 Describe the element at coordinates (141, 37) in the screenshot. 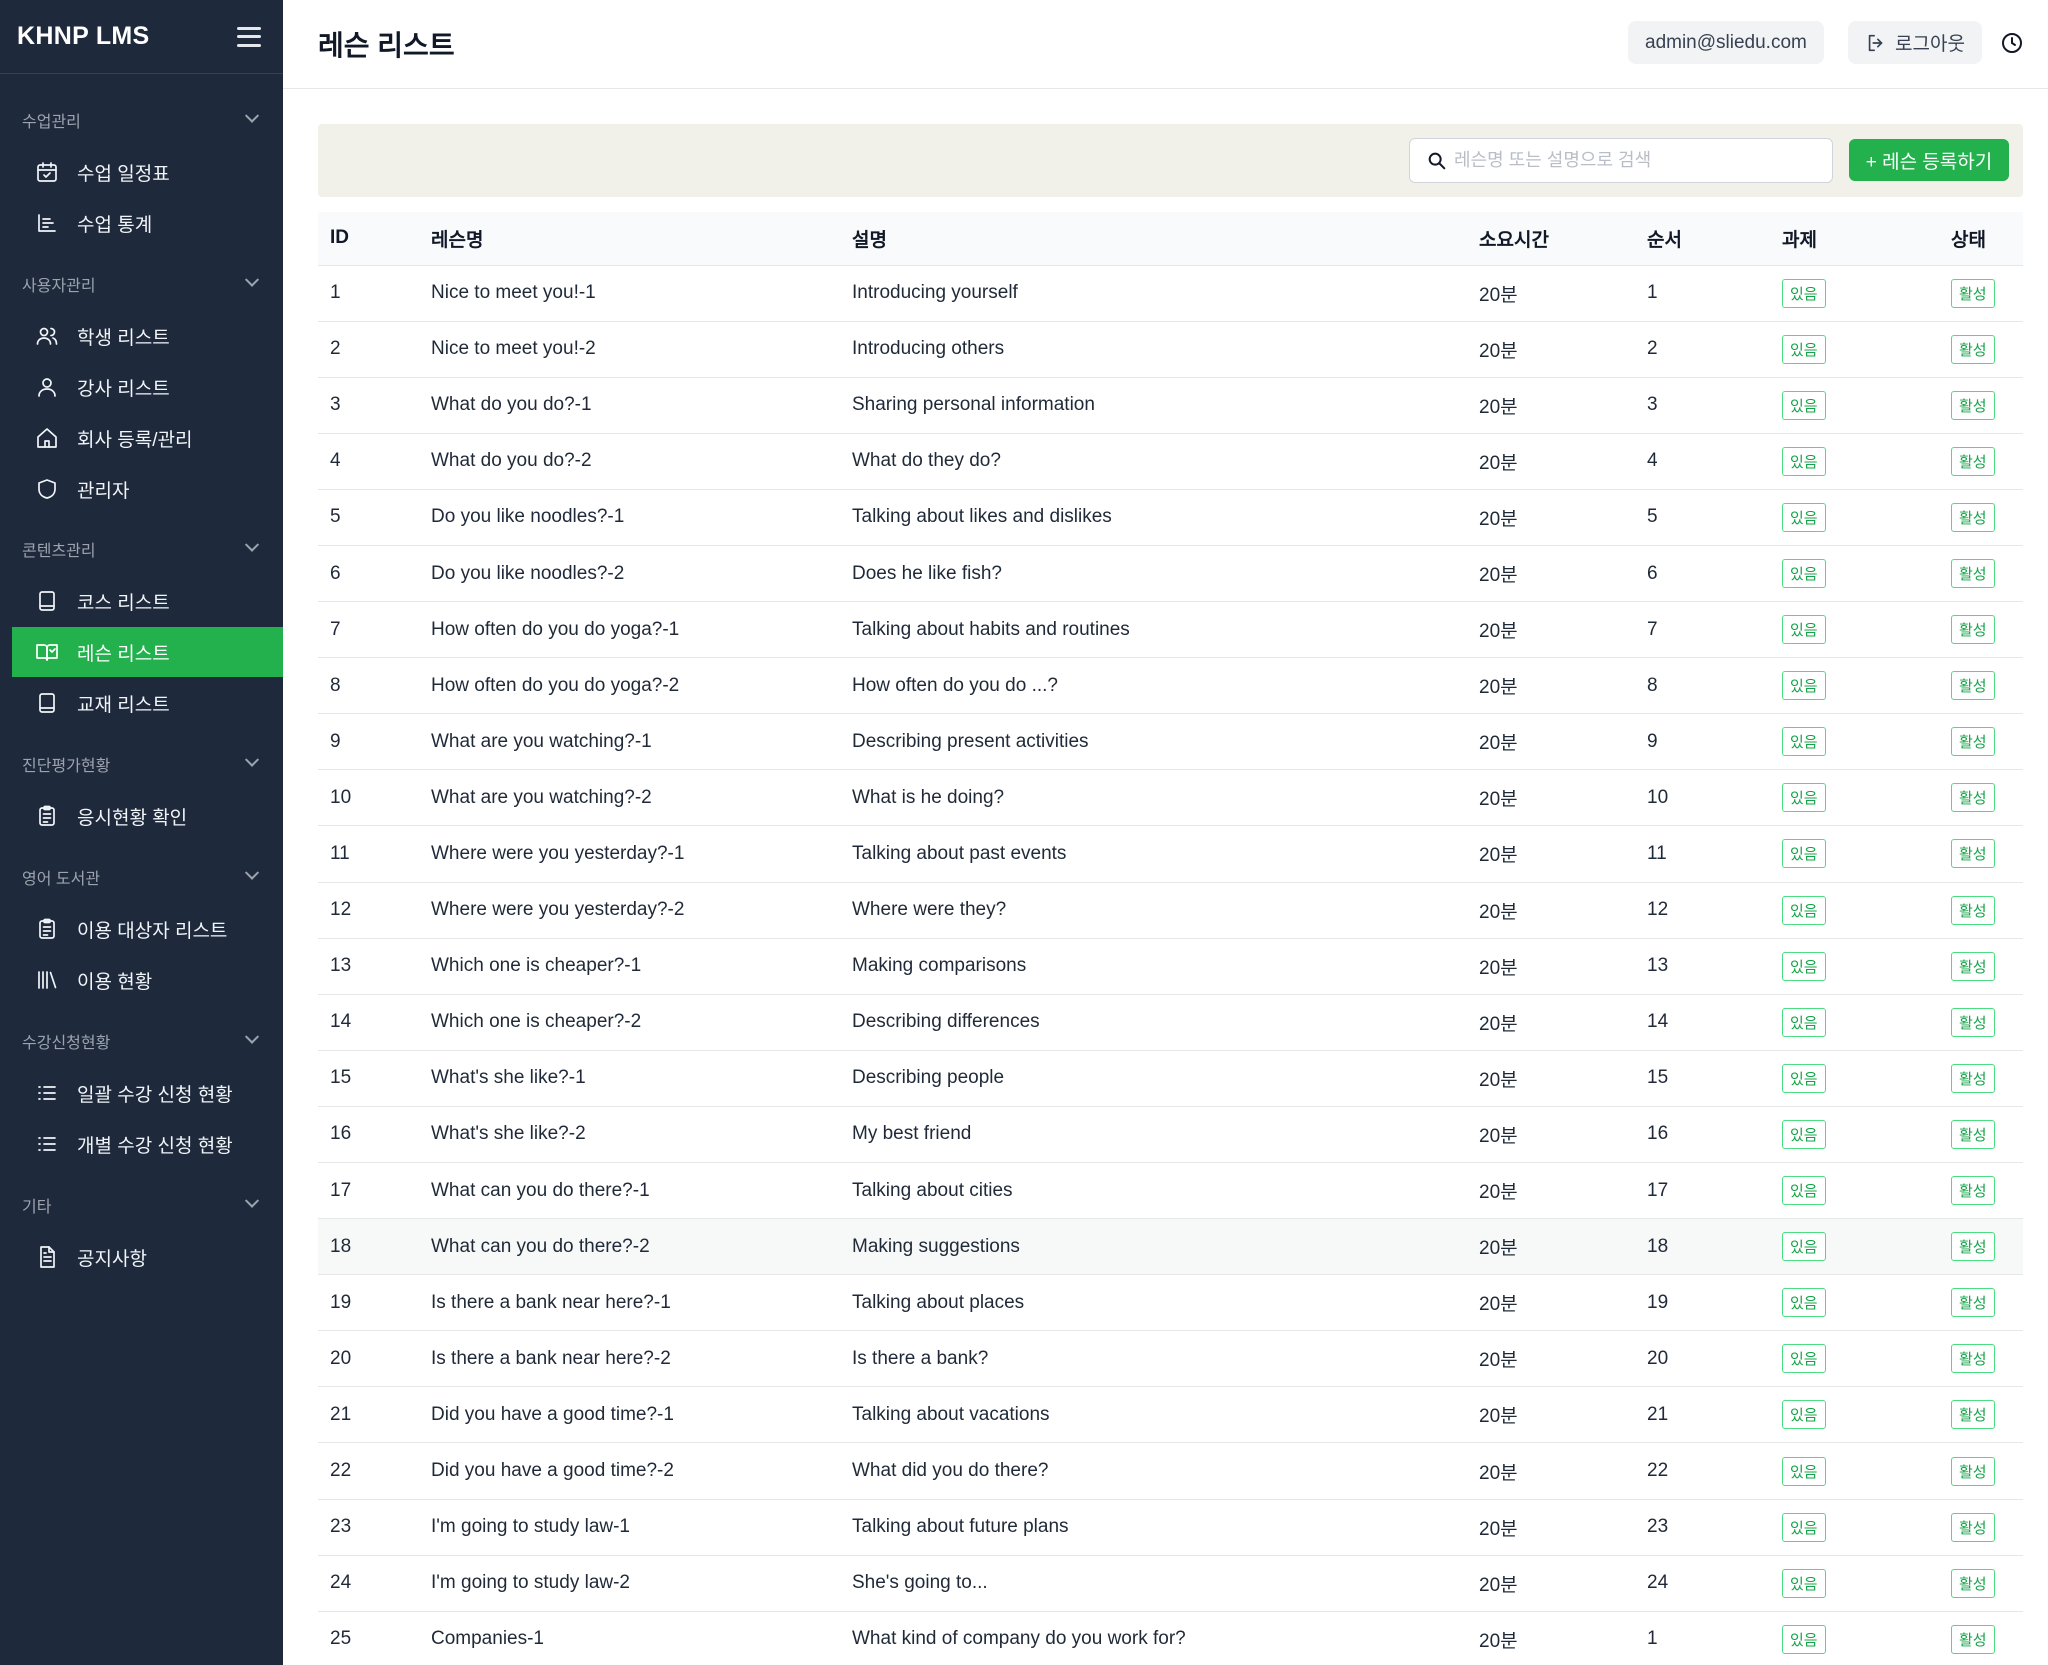

I see `brand-bar: KHNP LMS` at that location.